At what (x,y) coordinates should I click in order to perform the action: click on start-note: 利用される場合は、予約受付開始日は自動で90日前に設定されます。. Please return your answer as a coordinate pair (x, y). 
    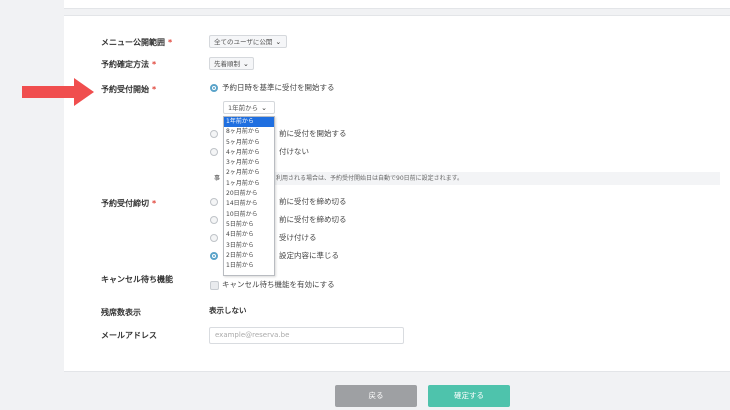
    Looking at the image, I should click on (495, 178).